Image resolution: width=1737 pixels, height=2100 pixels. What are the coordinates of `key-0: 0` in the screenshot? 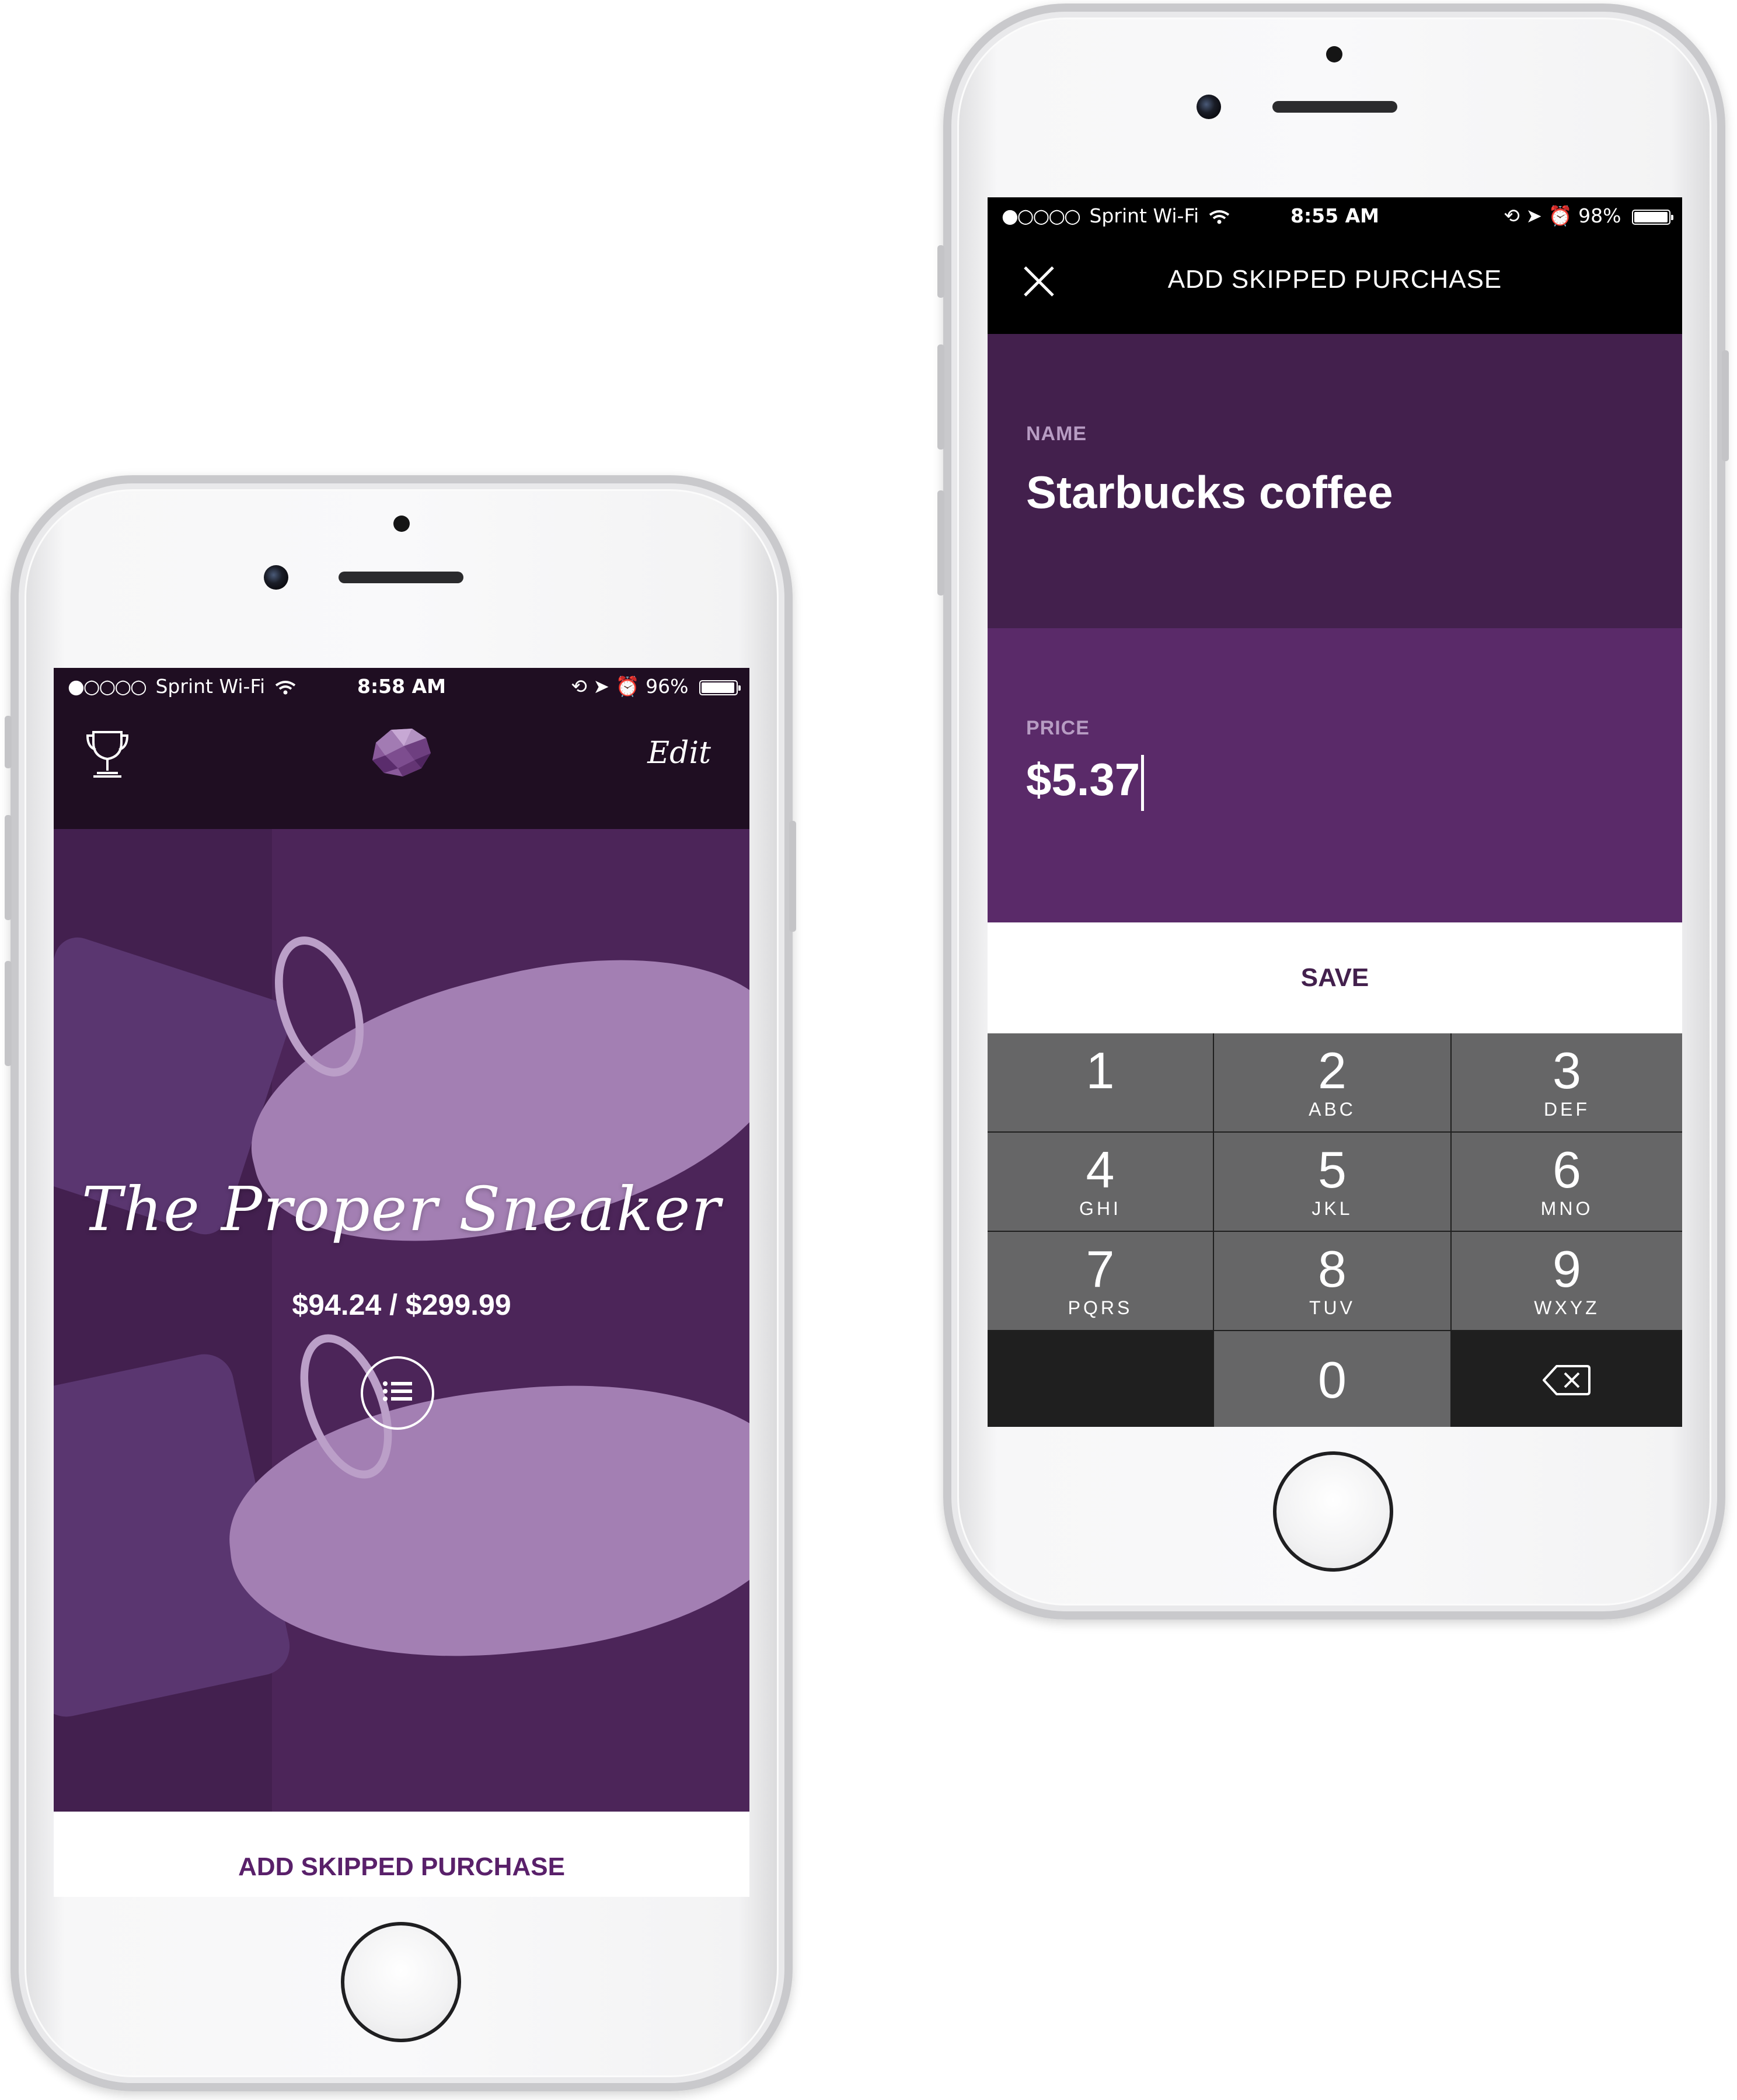 It's located at (1332, 1379).